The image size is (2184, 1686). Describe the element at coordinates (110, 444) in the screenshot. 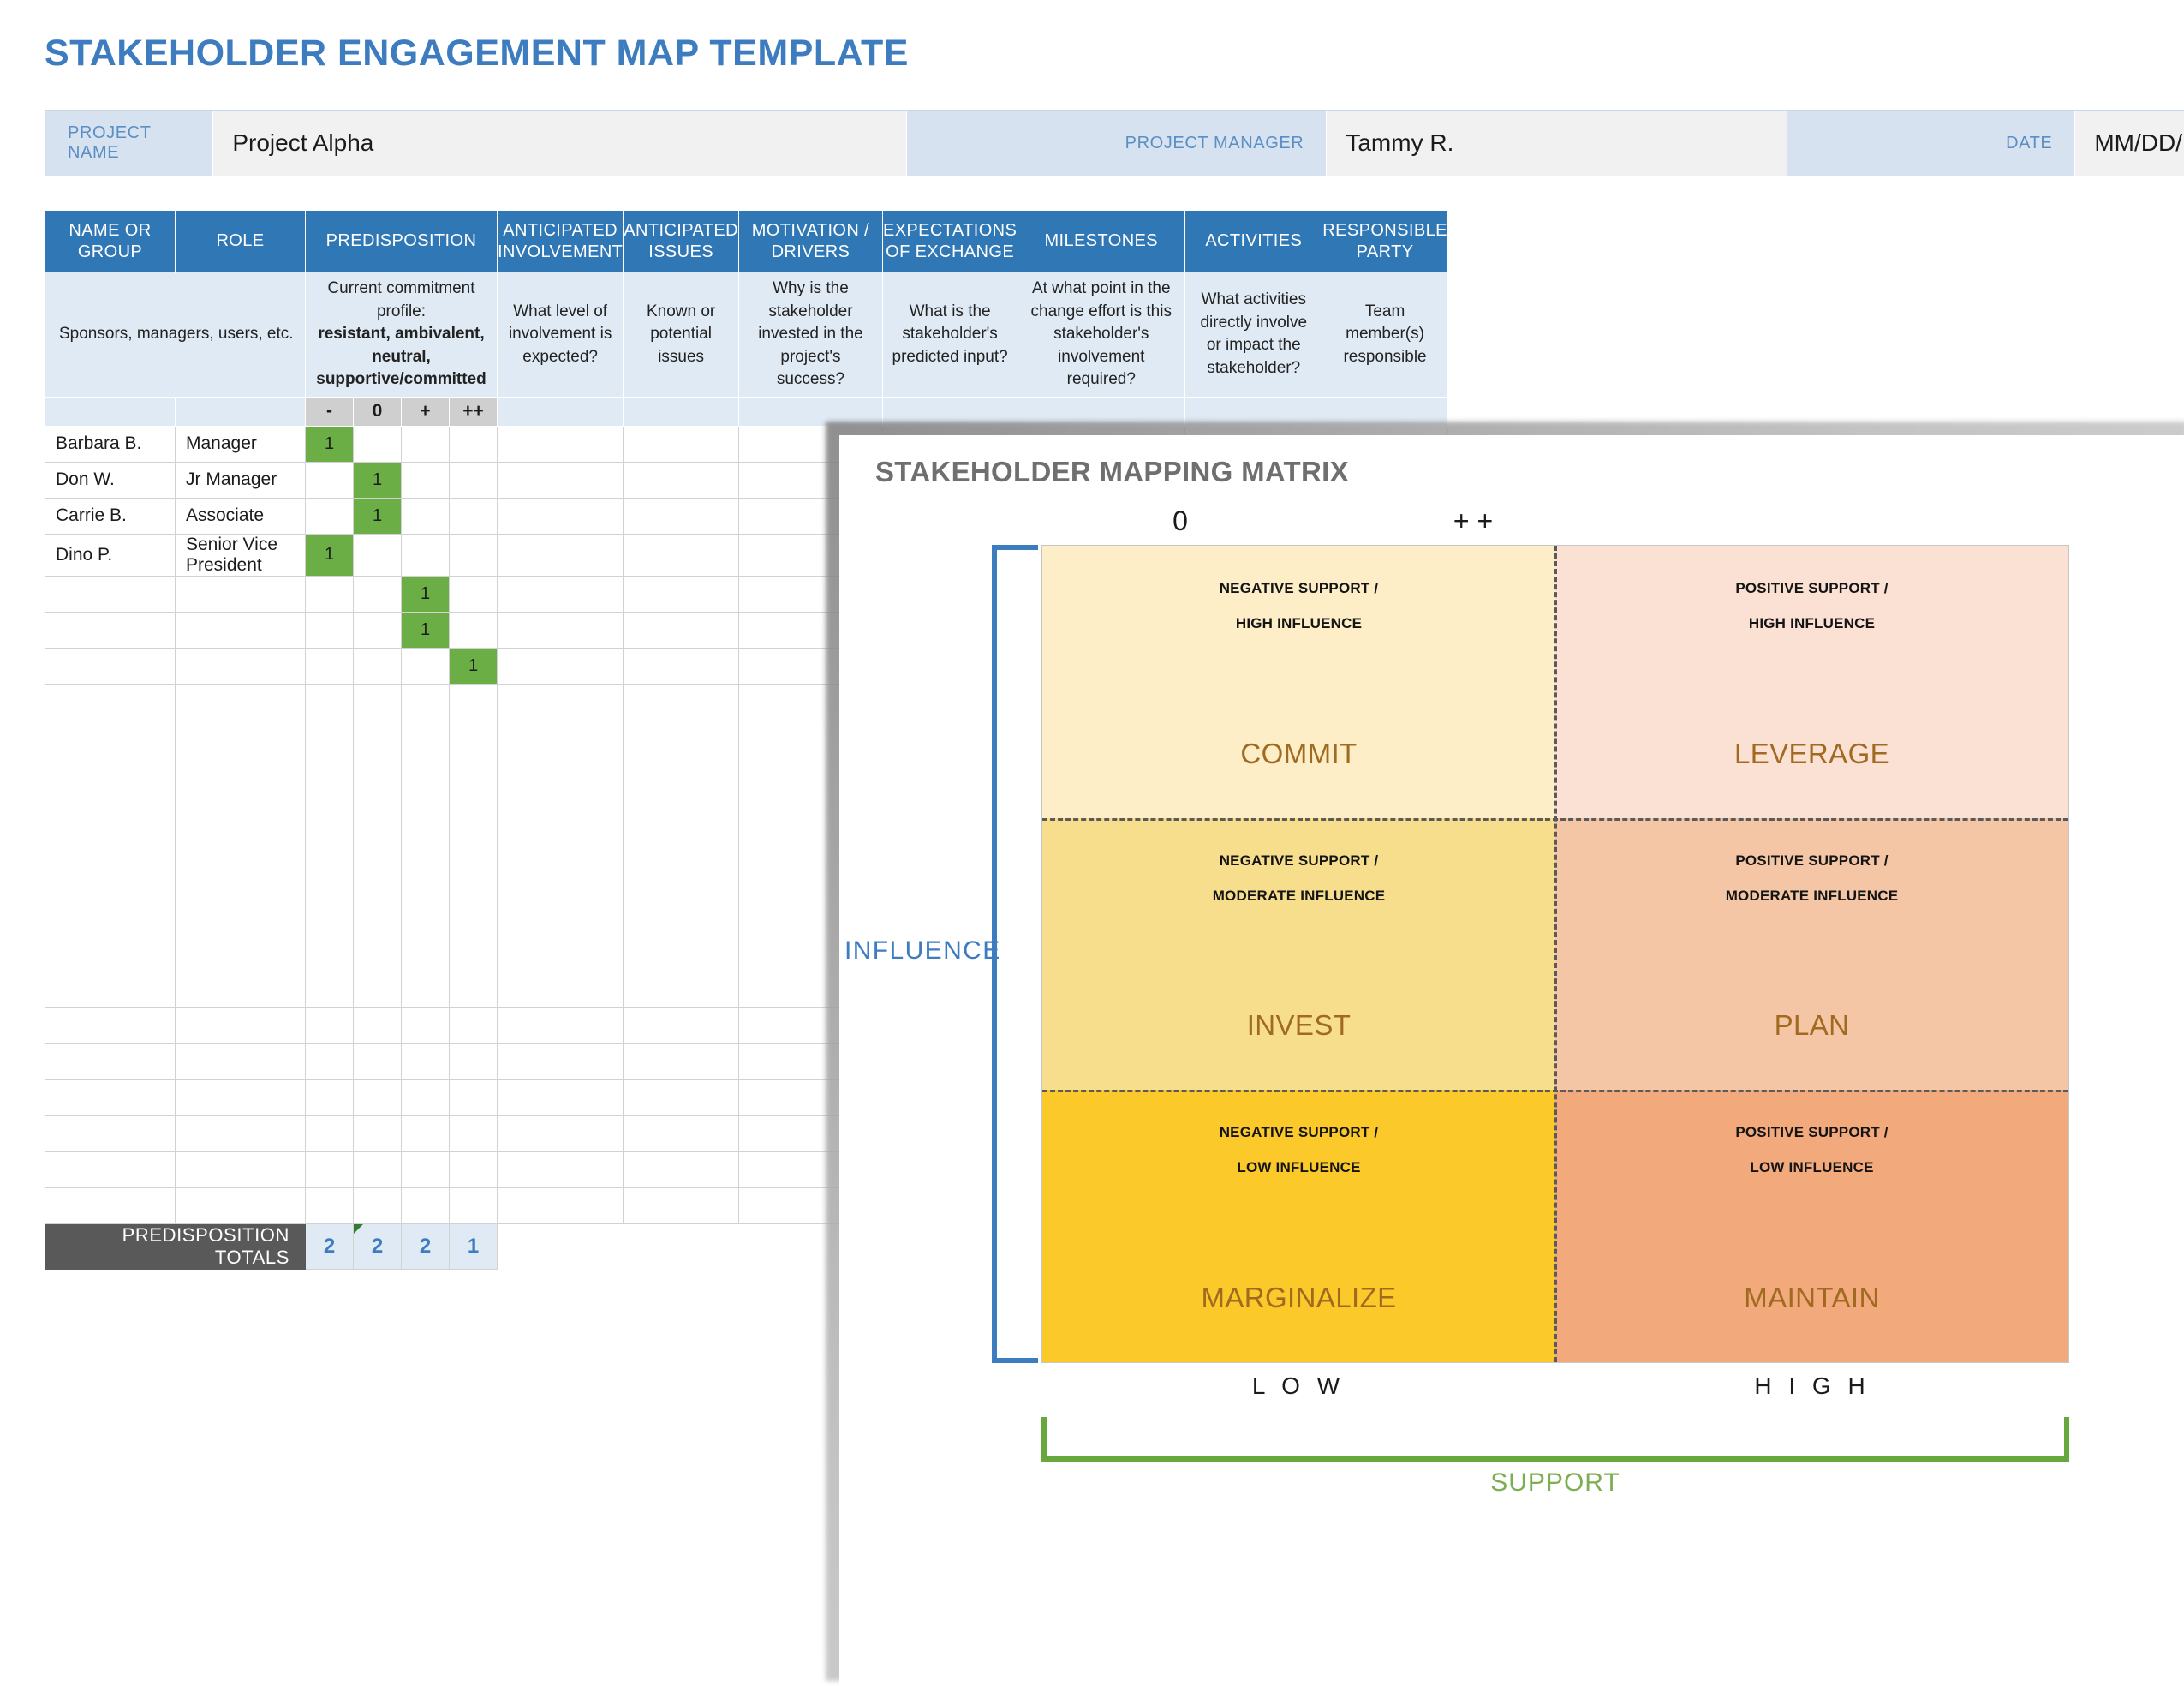

I see `cell-name-or-group: Barbara B.` at that location.